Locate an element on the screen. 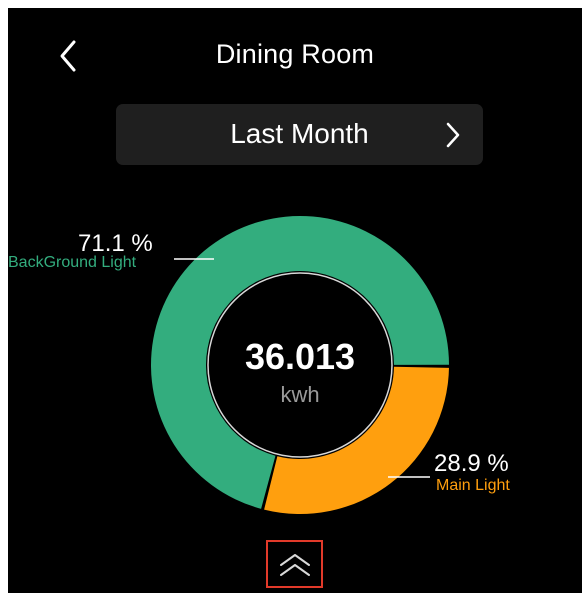 Image resolution: width=586 pixels, height=593 pixels. main-light-label: Main Light is located at coordinates (473, 485).